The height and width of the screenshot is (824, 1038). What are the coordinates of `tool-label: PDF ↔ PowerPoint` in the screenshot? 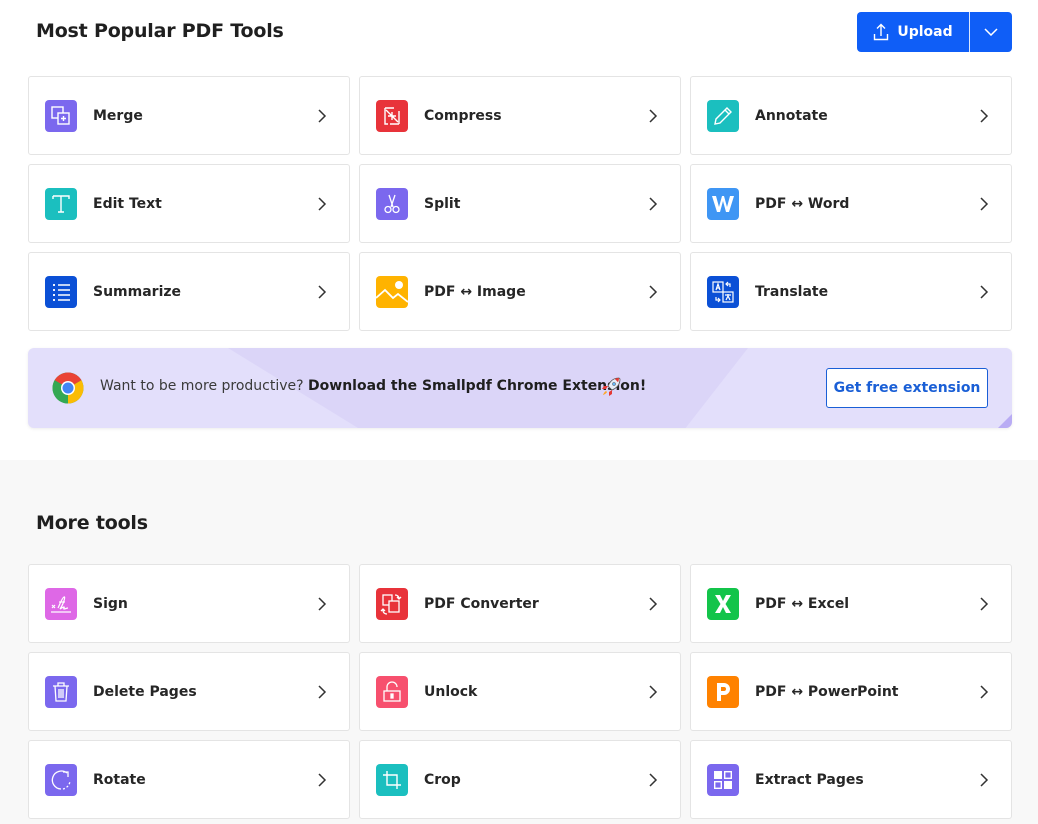 It's located at (827, 691).